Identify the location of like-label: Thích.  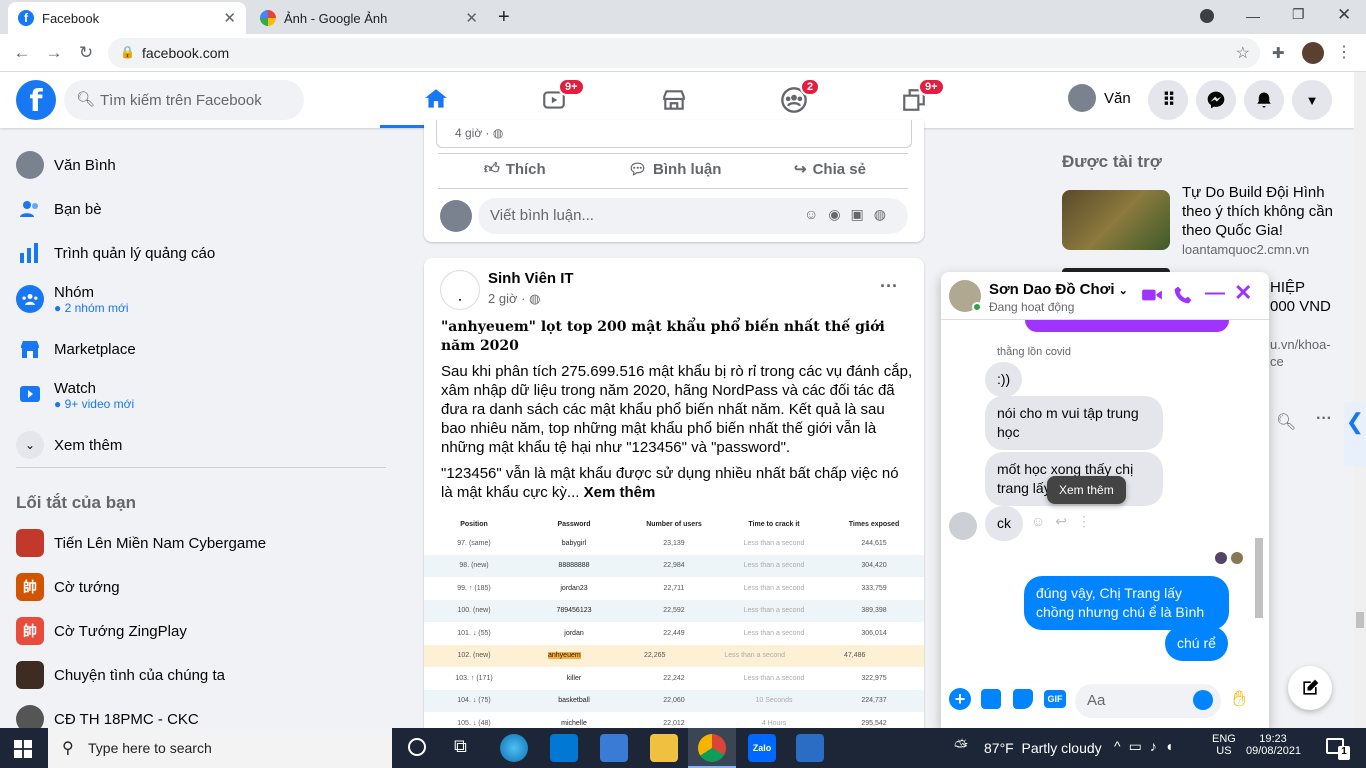
(525, 169).